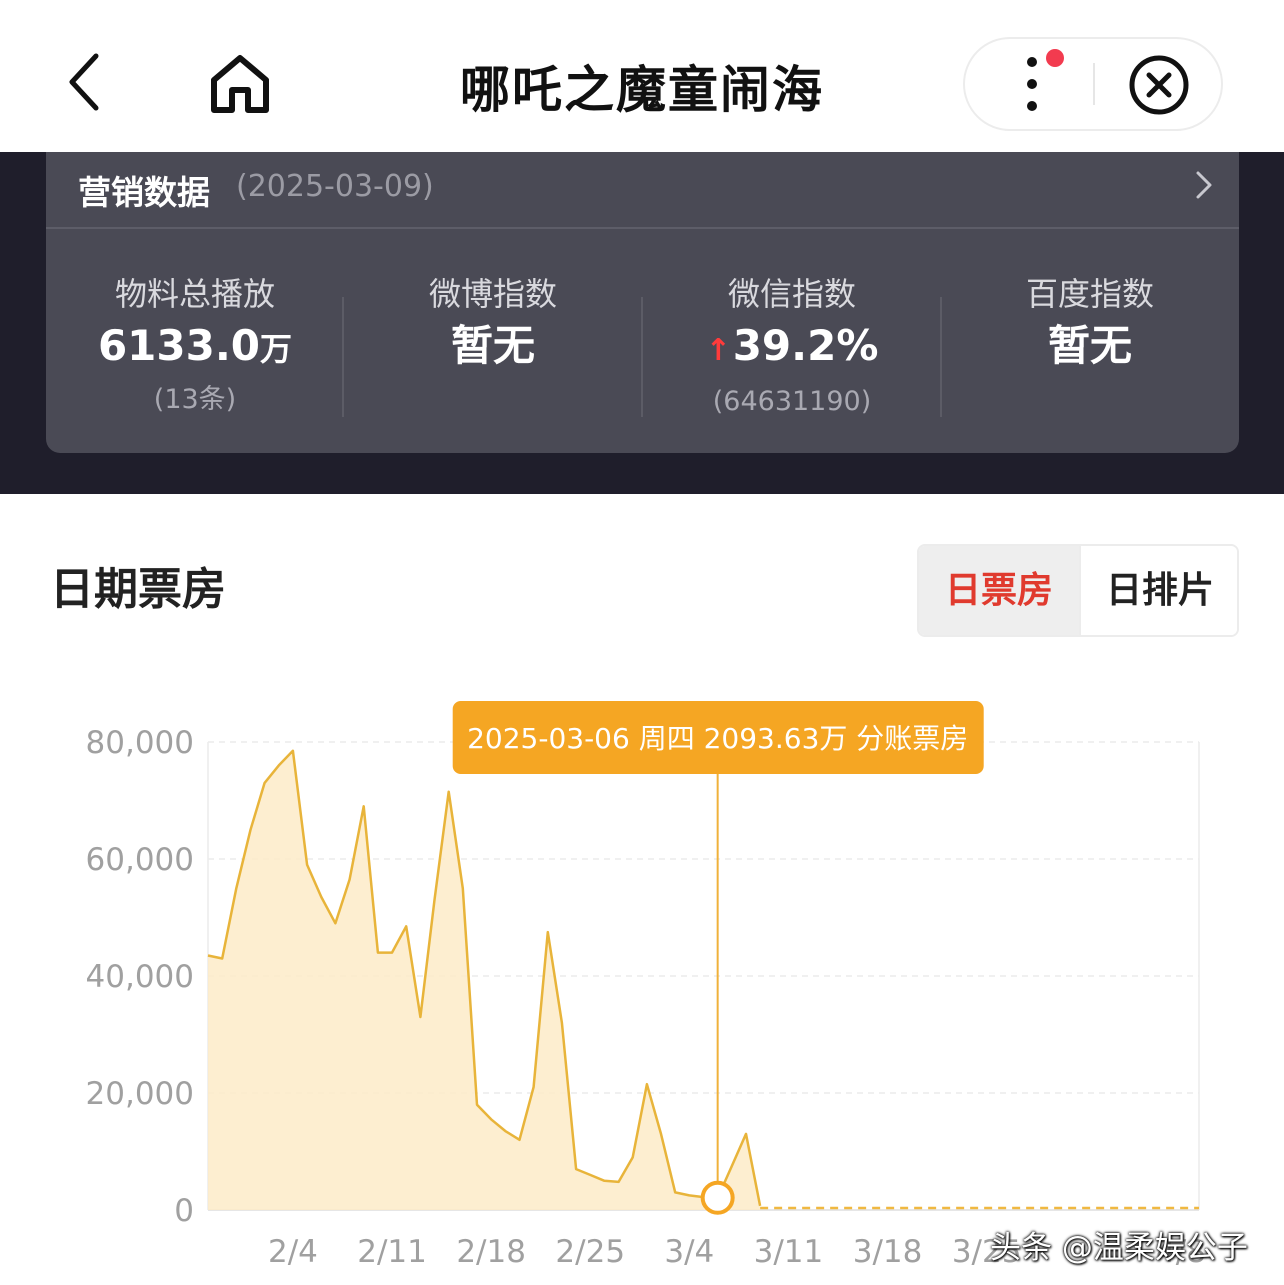  I want to click on top-navigation-bar: 哪吒之魔童闹海, so click(642, 76).